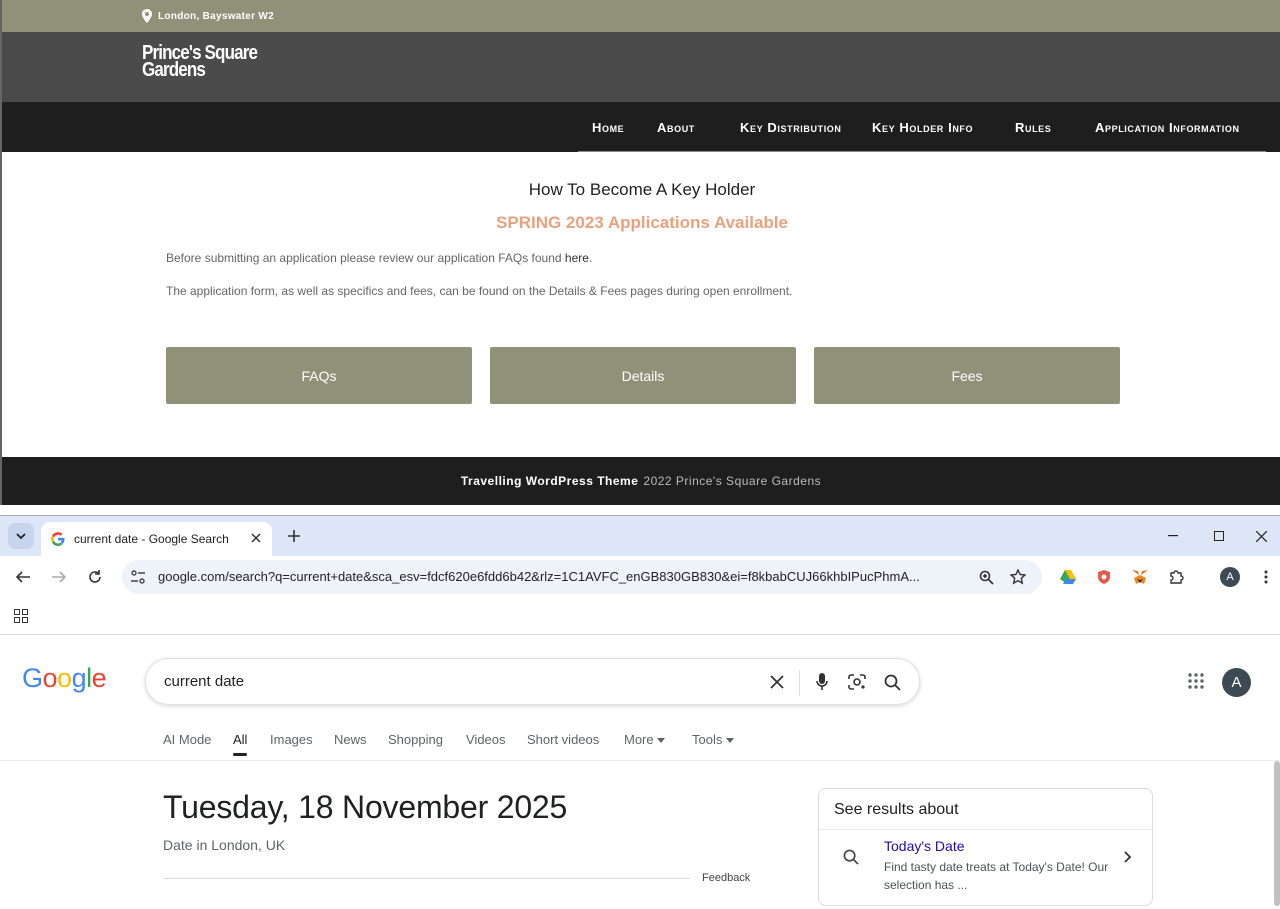 This screenshot has height=909, width=1280. I want to click on chevron-down-icon, so click(21, 536).